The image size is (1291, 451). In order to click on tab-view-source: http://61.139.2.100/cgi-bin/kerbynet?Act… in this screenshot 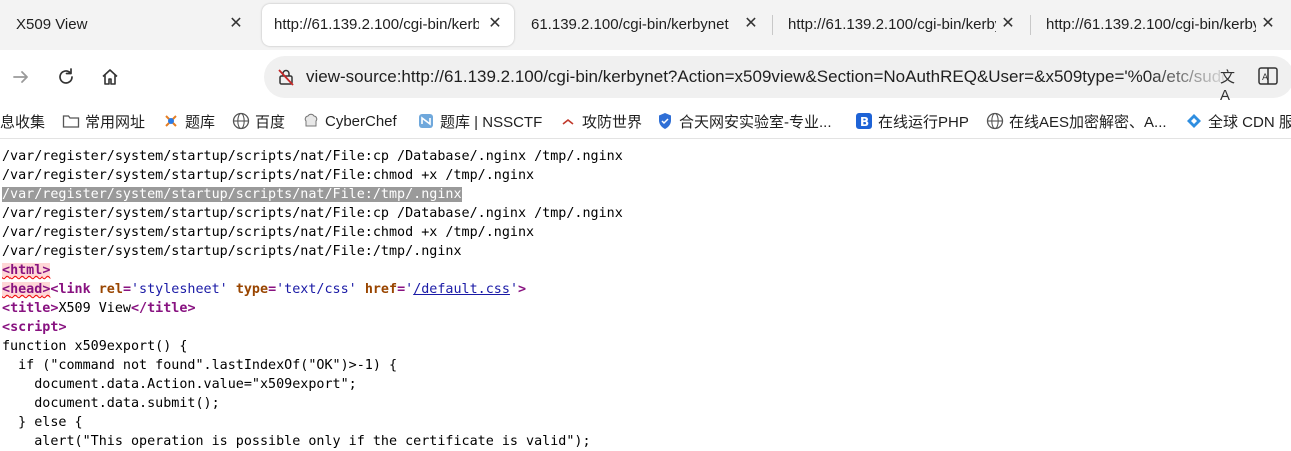, I will do `click(388, 25)`.